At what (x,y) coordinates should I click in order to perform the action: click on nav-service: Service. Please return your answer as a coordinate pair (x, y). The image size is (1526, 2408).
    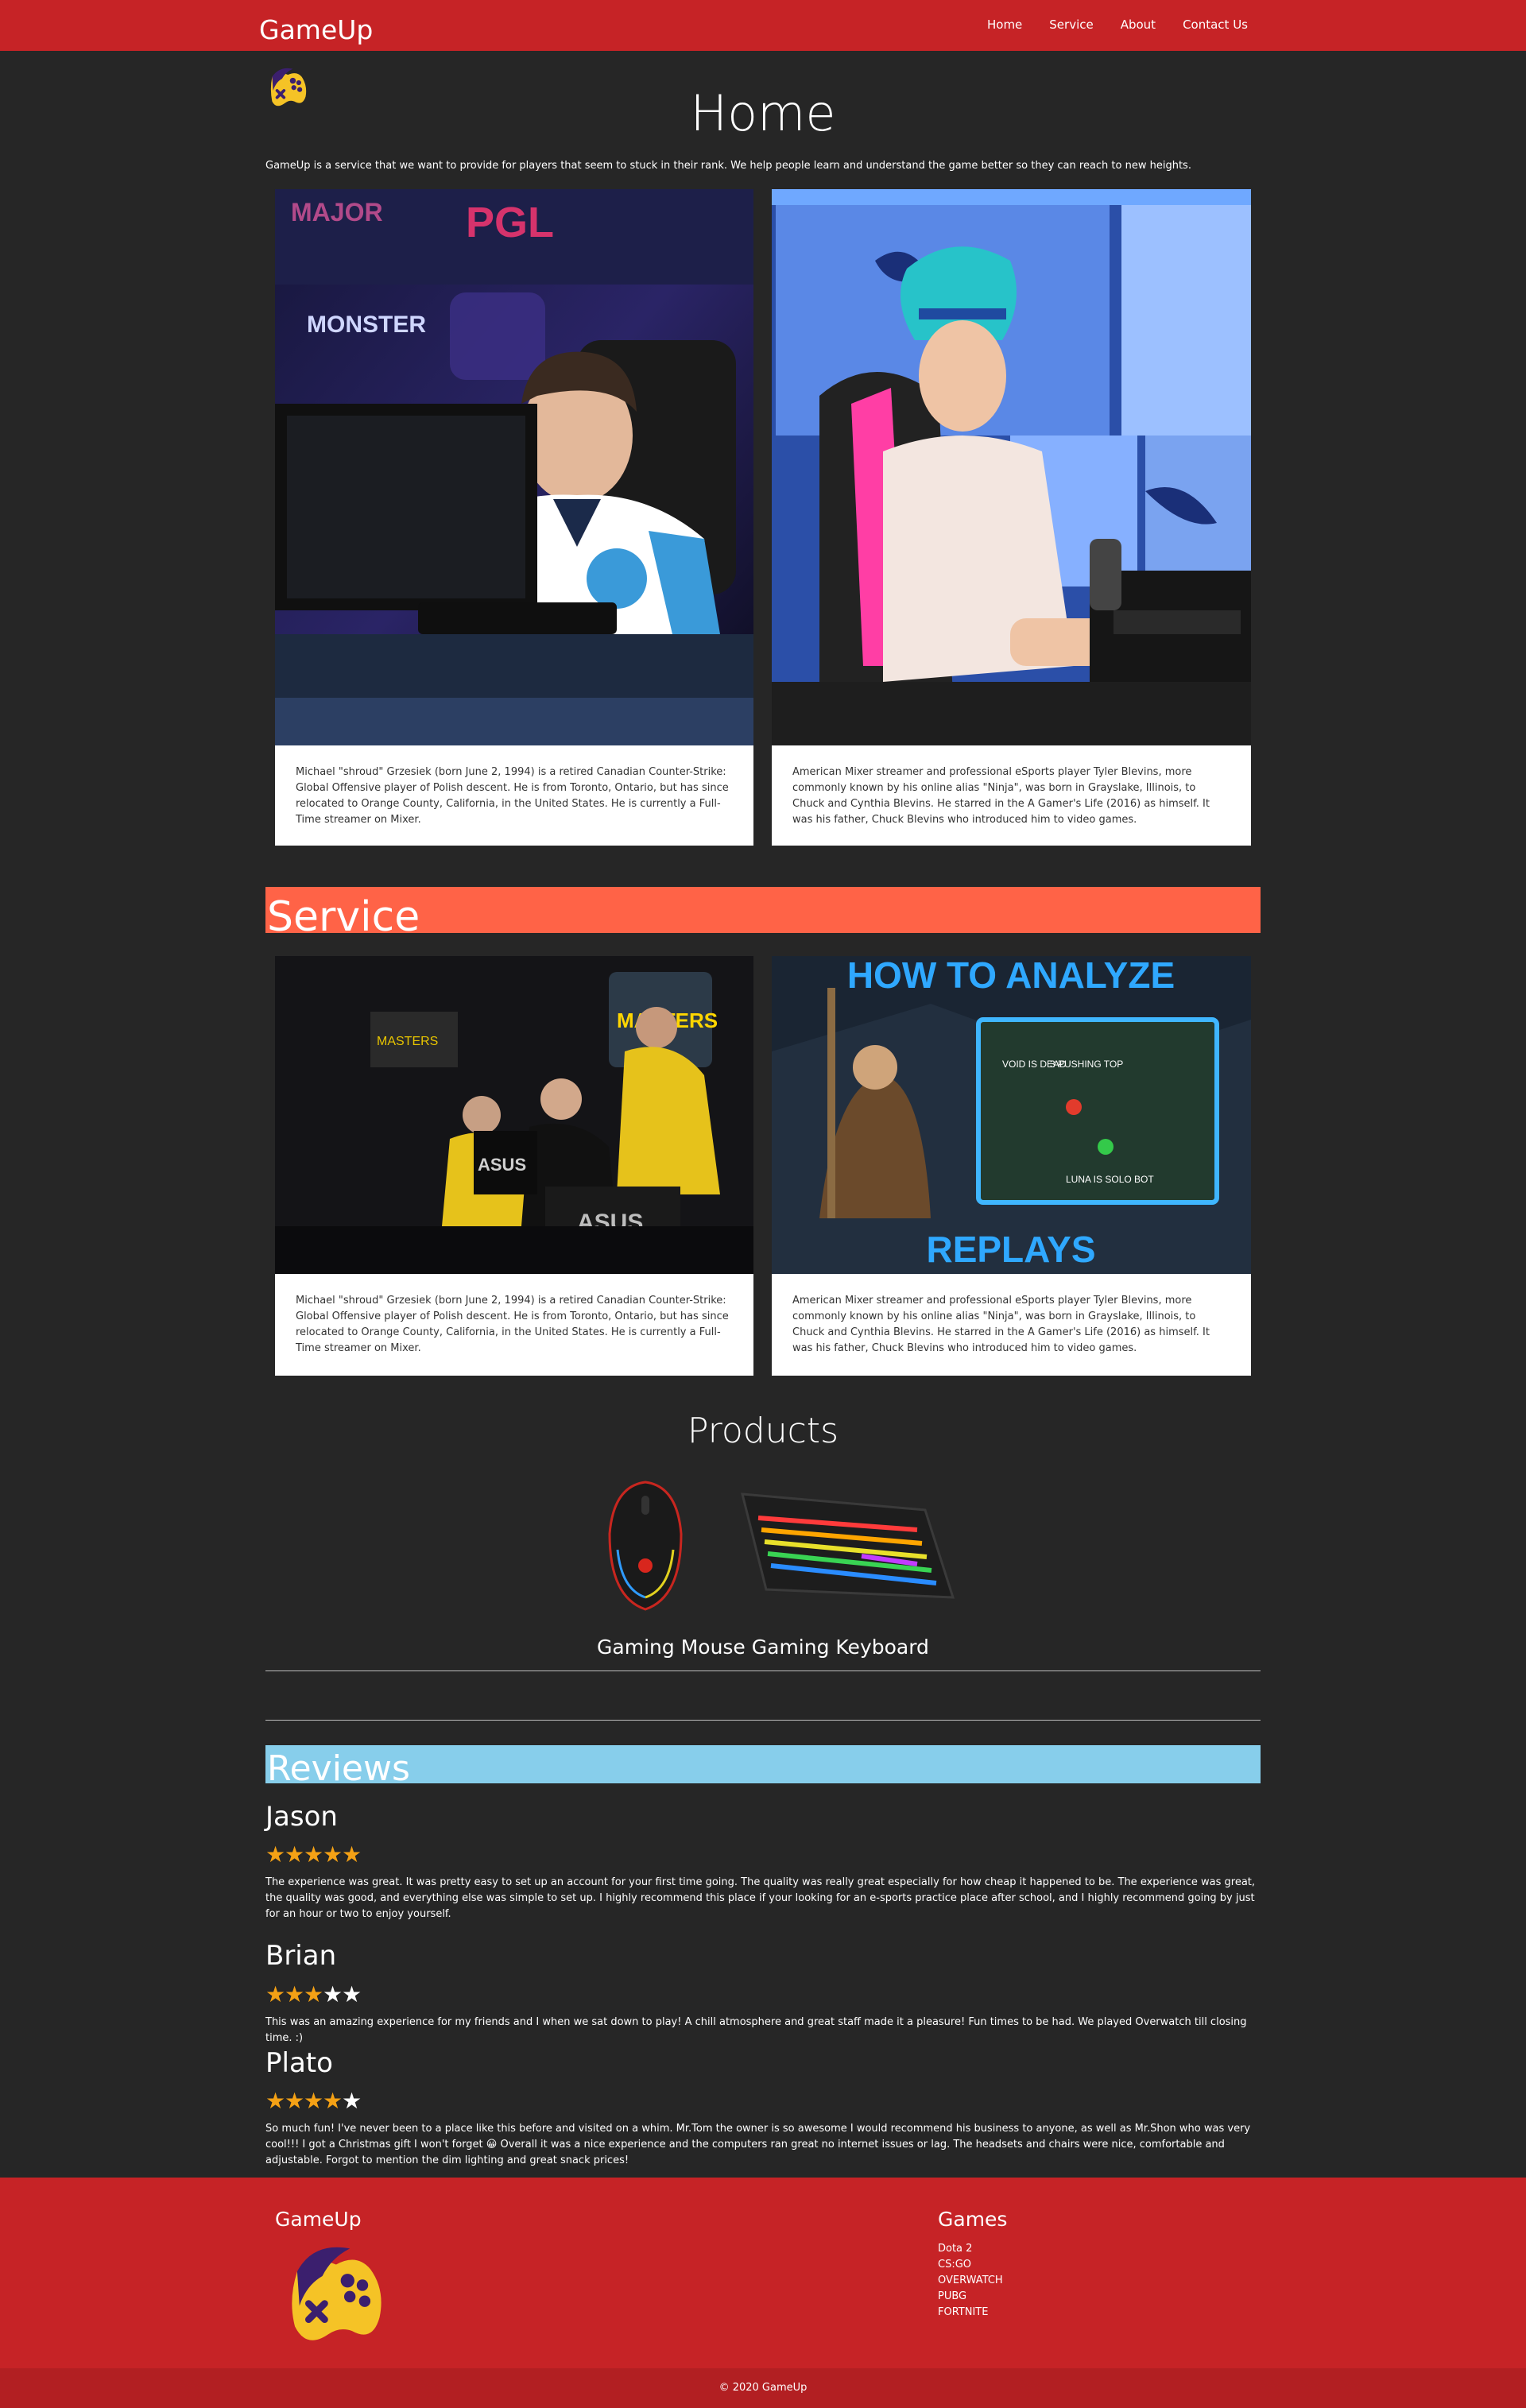
    Looking at the image, I should click on (1071, 25).